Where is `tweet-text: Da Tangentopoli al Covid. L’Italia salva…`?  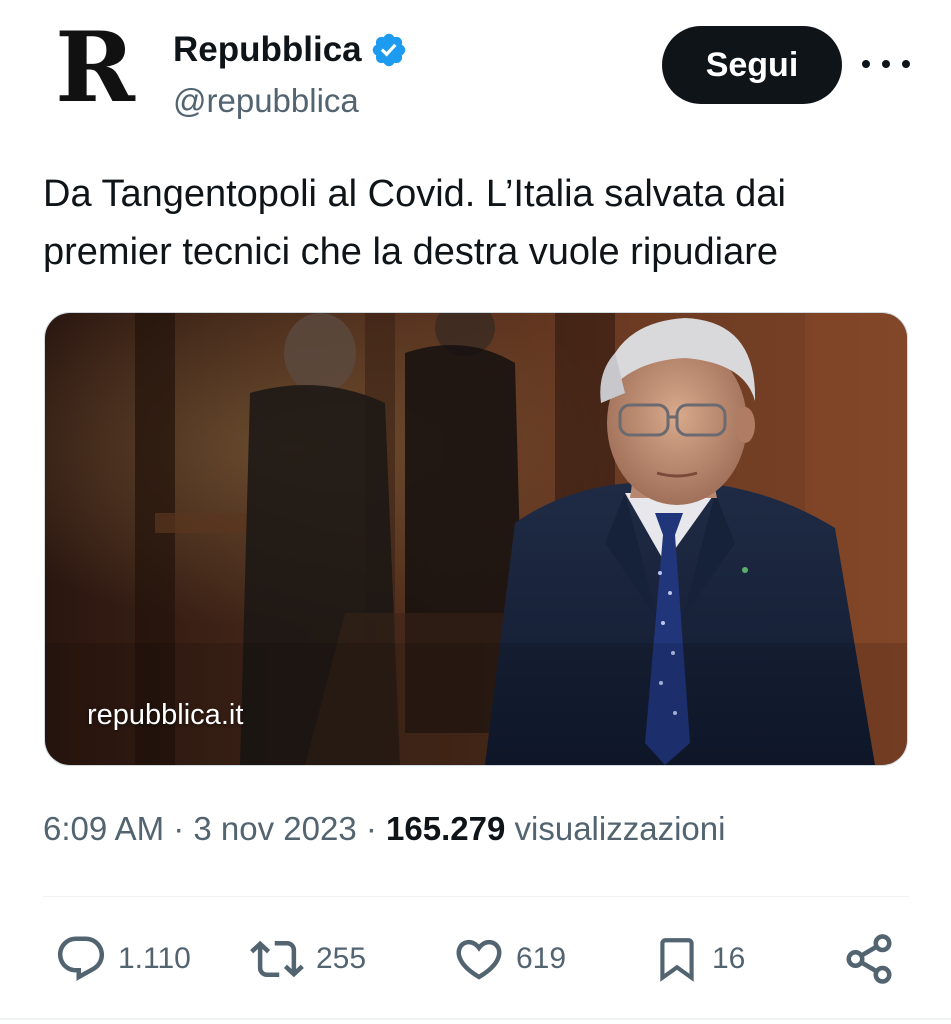 tweet-text: Da Tangentopoli al Covid. L’Italia salva… is located at coordinates (414, 223).